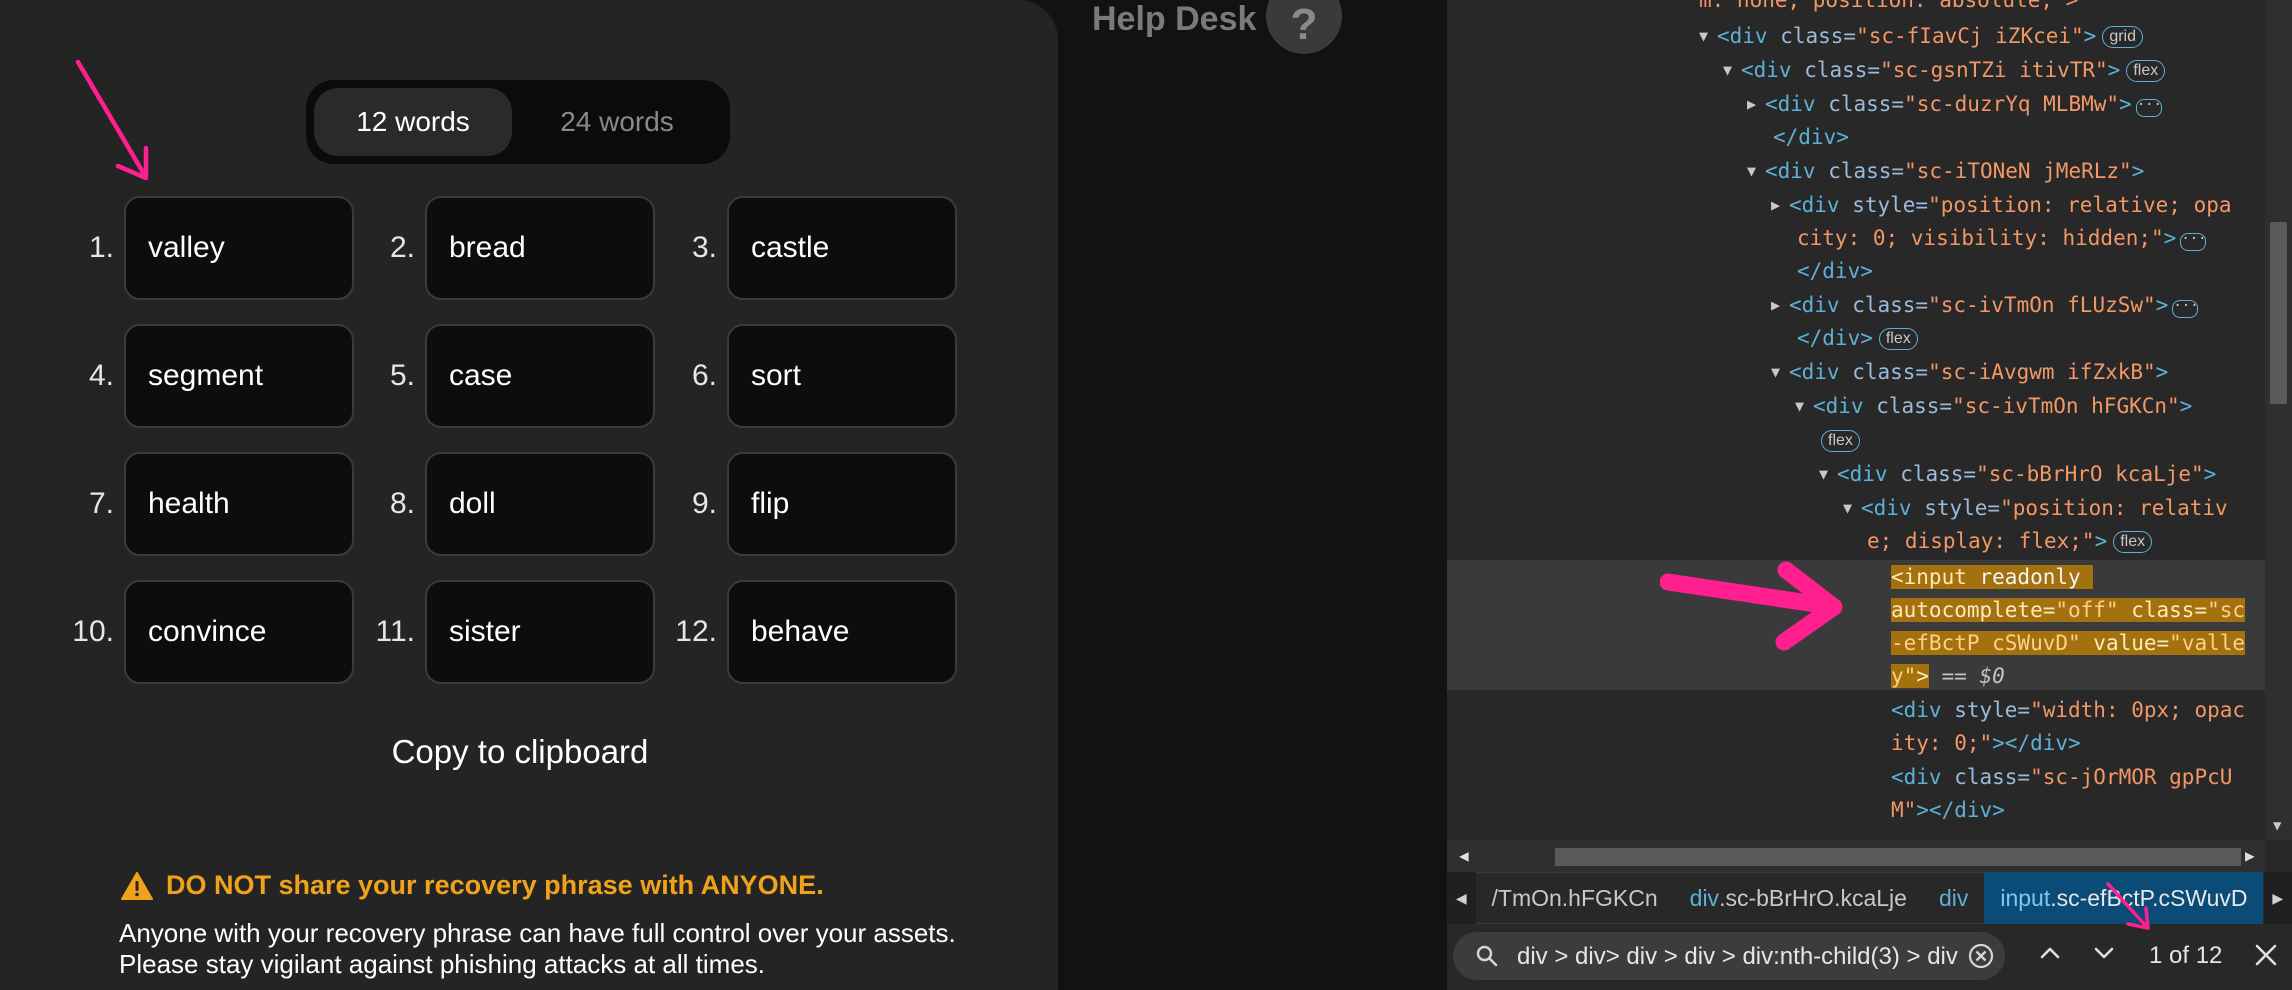 This screenshot has width=2292, height=990. What do you see at coordinates (137, 885) in the screenshot?
I see `warning-triangle-icon` at bounding box center [137, 885].